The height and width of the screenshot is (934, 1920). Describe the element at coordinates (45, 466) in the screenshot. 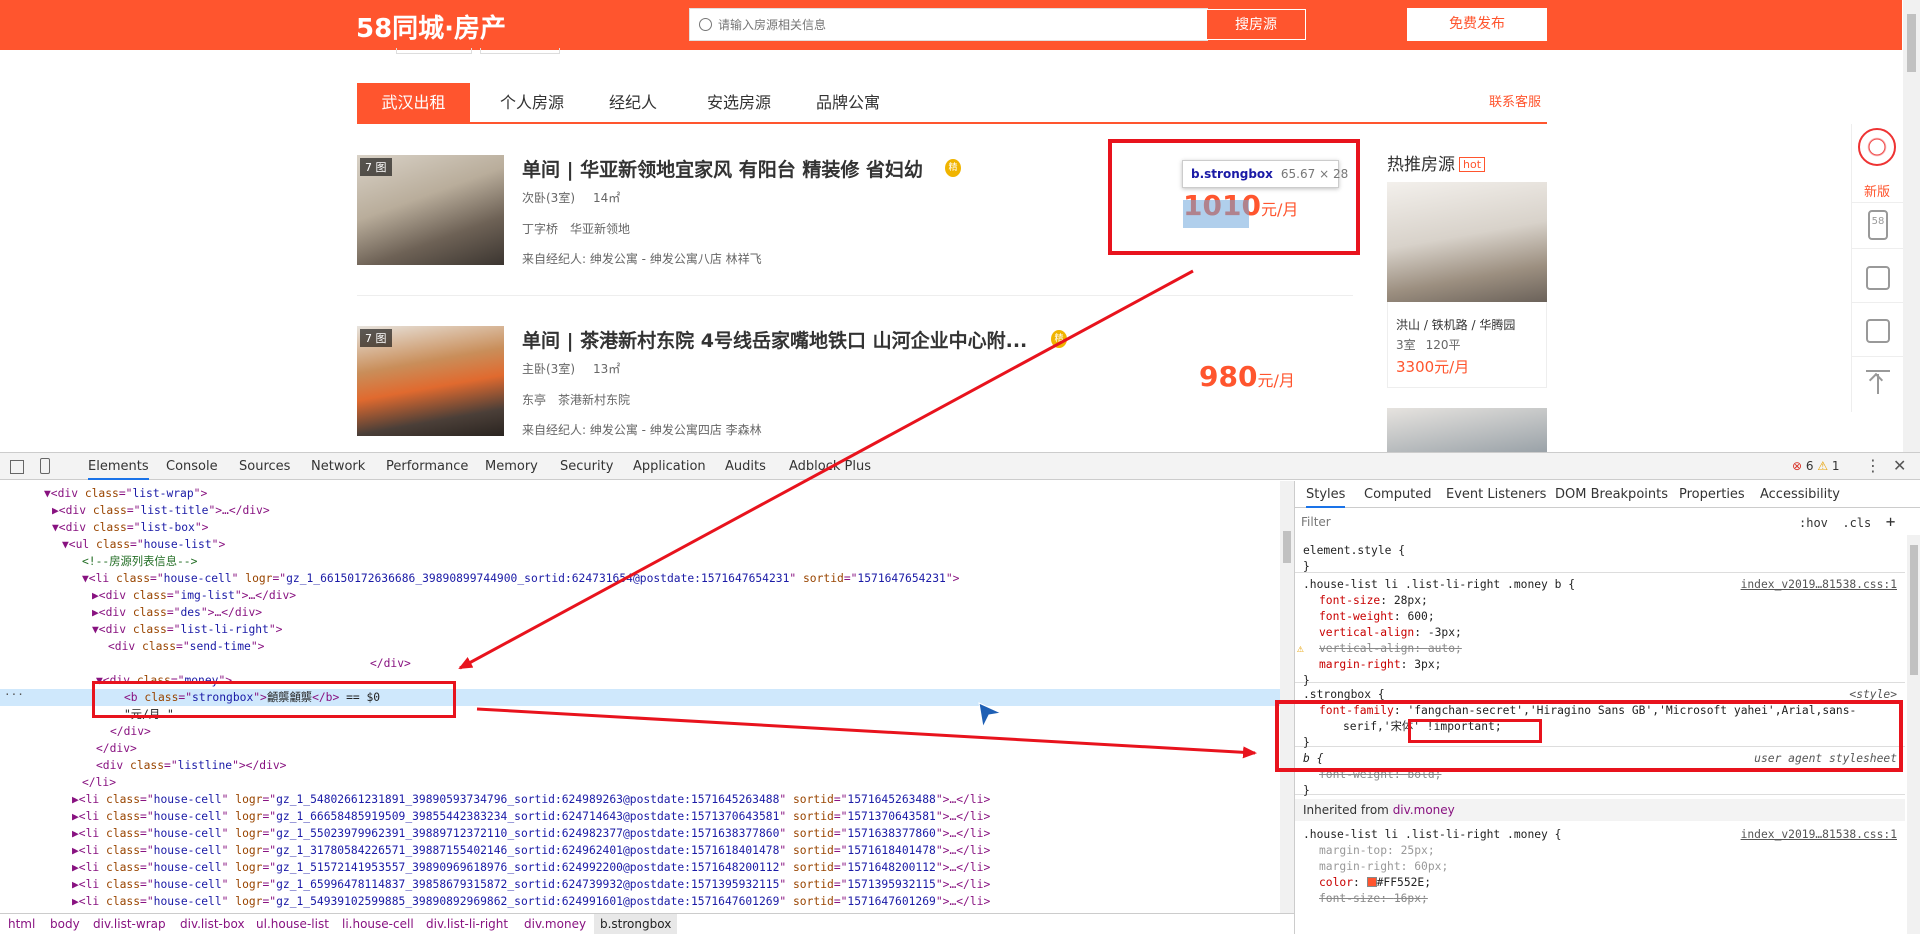

I see `device-toolbar-icon` at that location.